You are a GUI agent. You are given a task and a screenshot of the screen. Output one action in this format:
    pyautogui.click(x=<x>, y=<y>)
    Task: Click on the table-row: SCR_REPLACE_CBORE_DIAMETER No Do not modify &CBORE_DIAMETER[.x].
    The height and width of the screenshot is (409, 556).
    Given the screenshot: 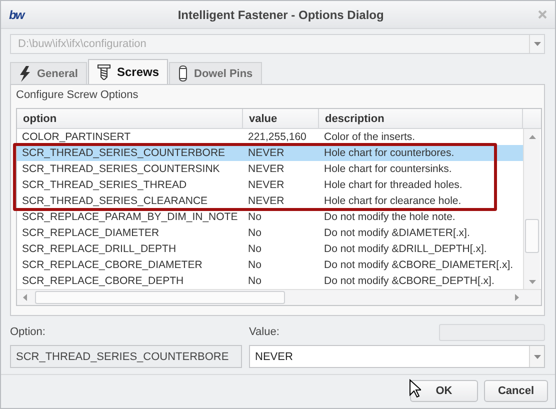 What is the action you would take?
    pyautogui.click(x=270, y=265)
    